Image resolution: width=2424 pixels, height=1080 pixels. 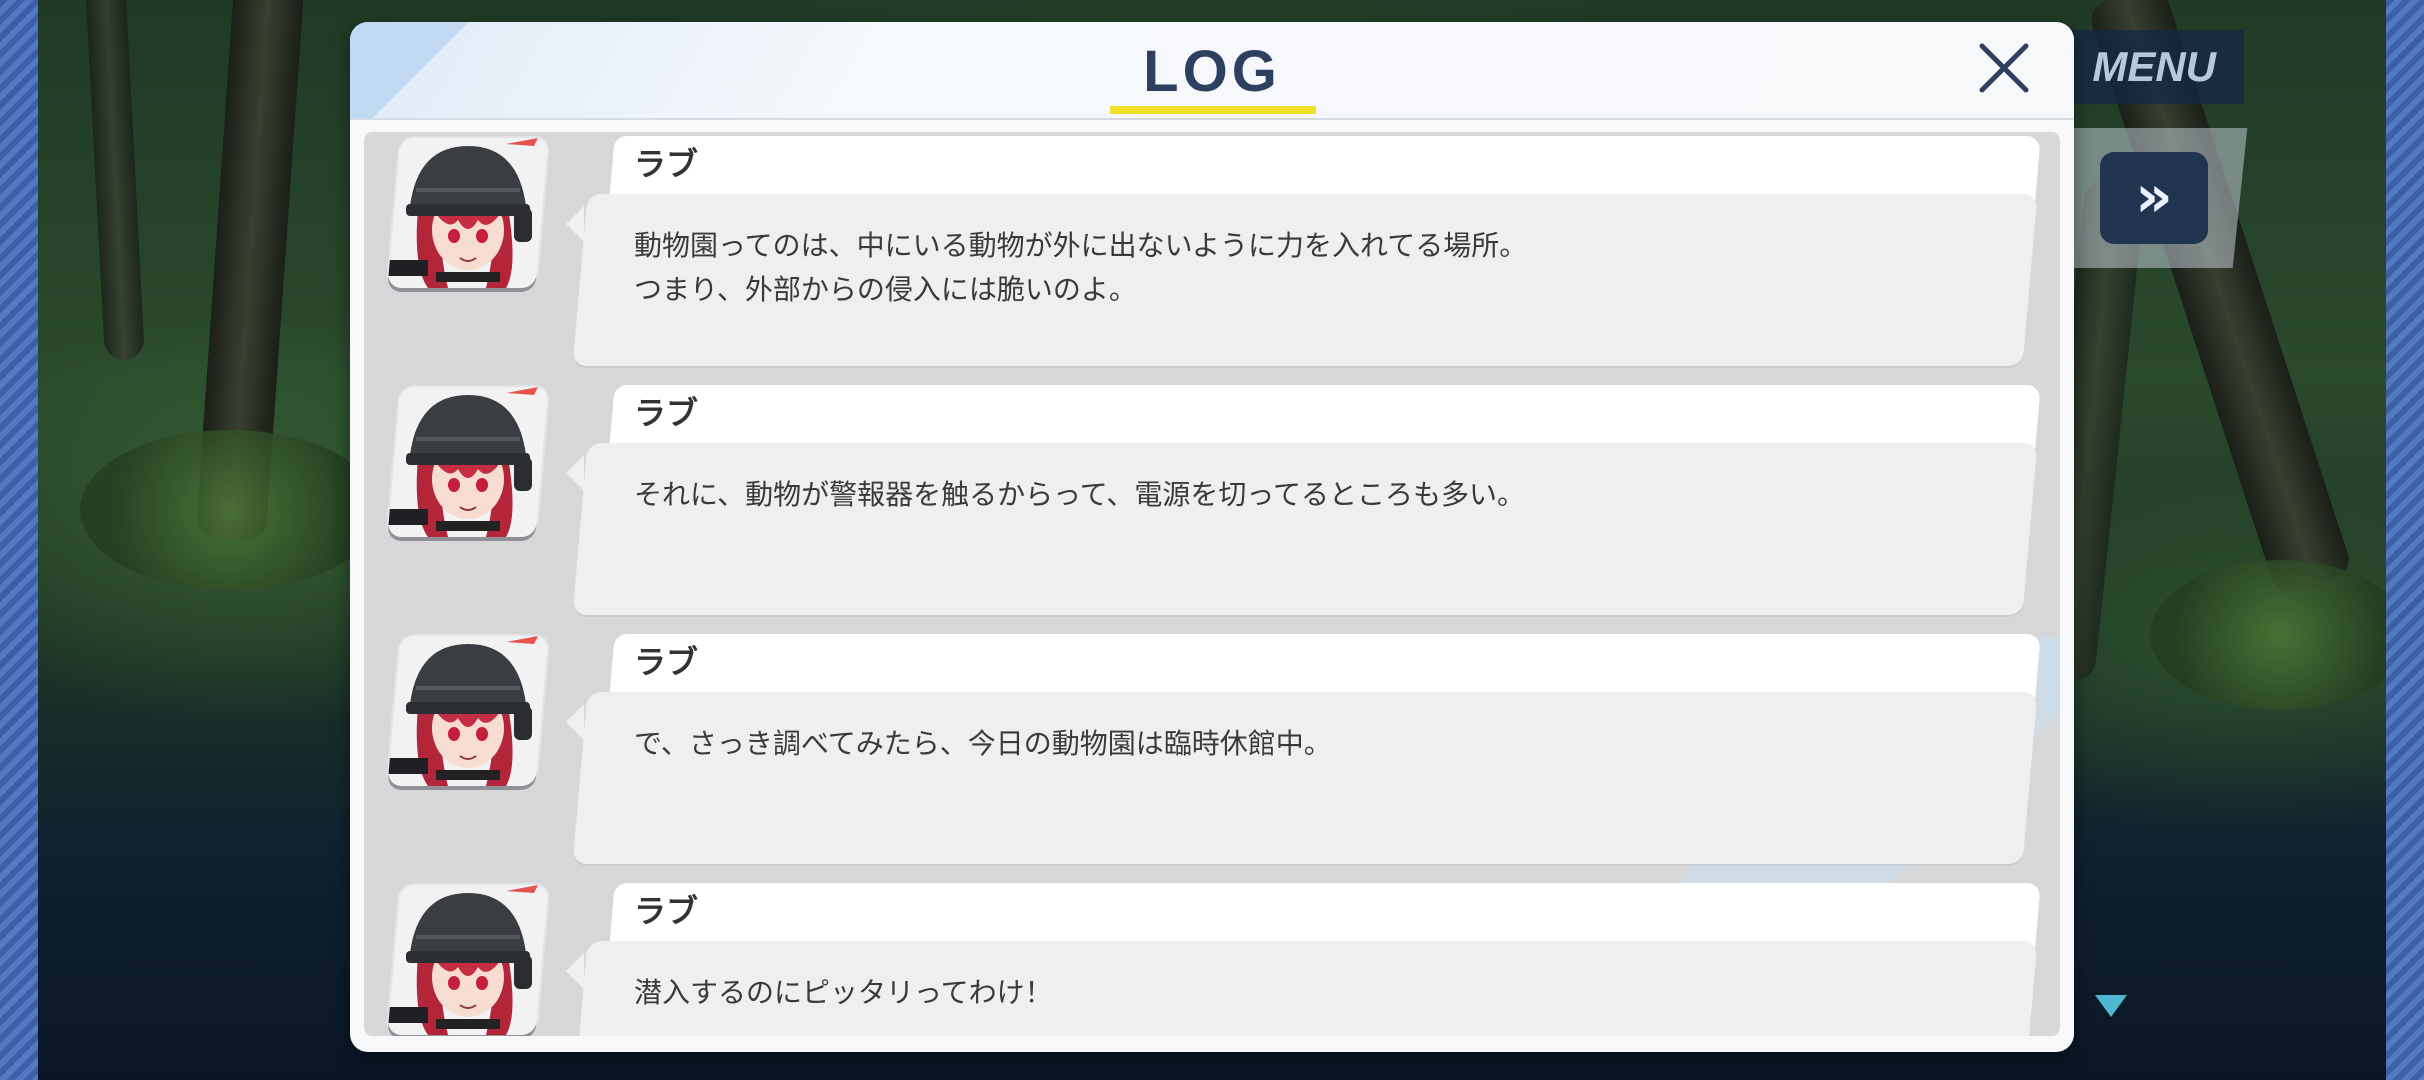 I want to click on dialogue-text: それに、動物が警報器を触るからって、電源を切ってるところも多い。, so click(x=1079, y=494).